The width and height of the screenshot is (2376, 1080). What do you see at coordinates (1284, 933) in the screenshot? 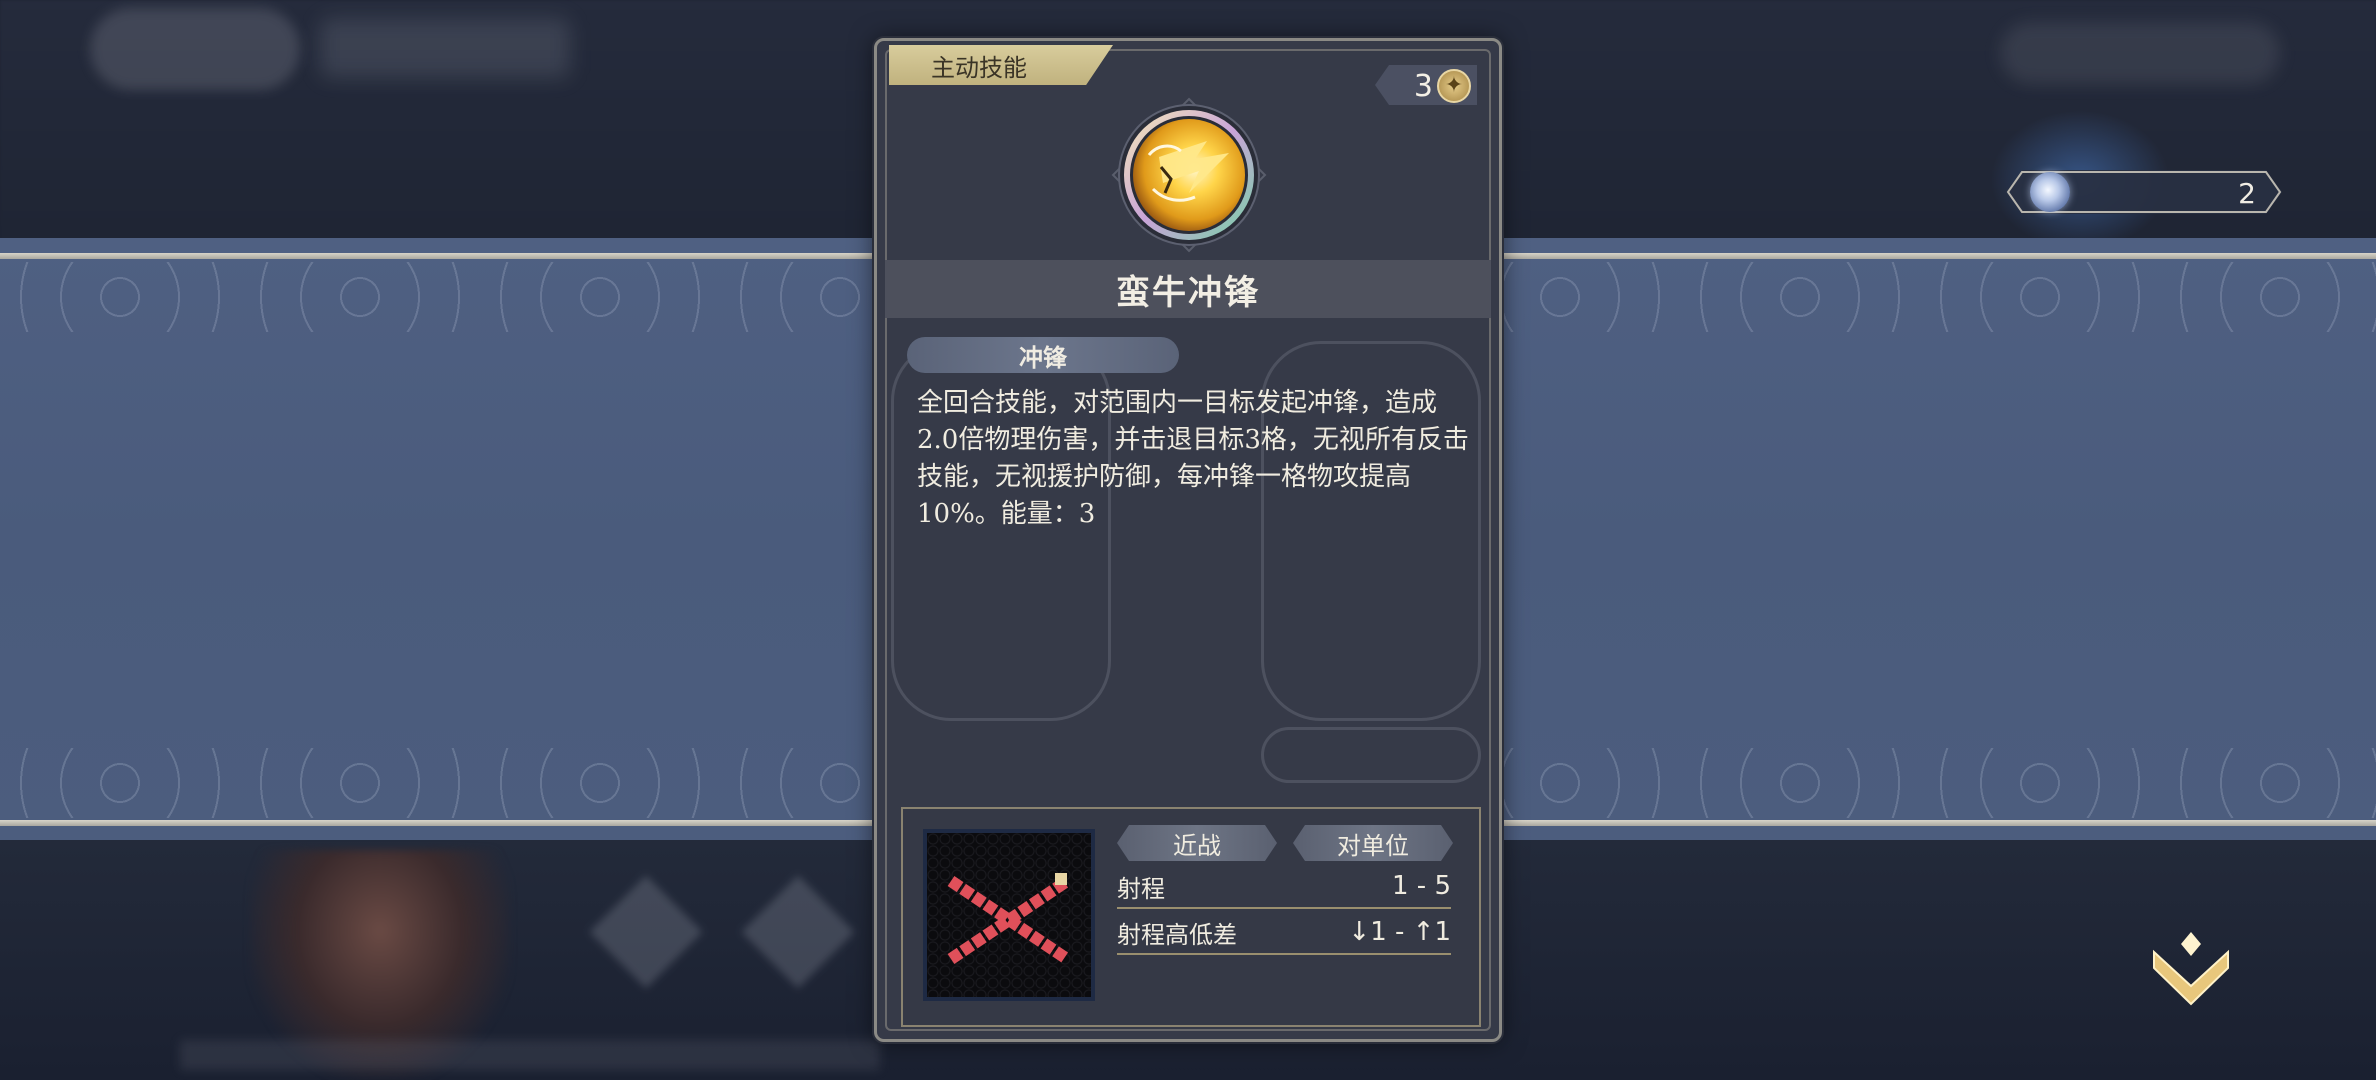
I see `stat-row-height-diff: 射程高低差 ↓1 - ↑1` at bounding box center [1284, 933].